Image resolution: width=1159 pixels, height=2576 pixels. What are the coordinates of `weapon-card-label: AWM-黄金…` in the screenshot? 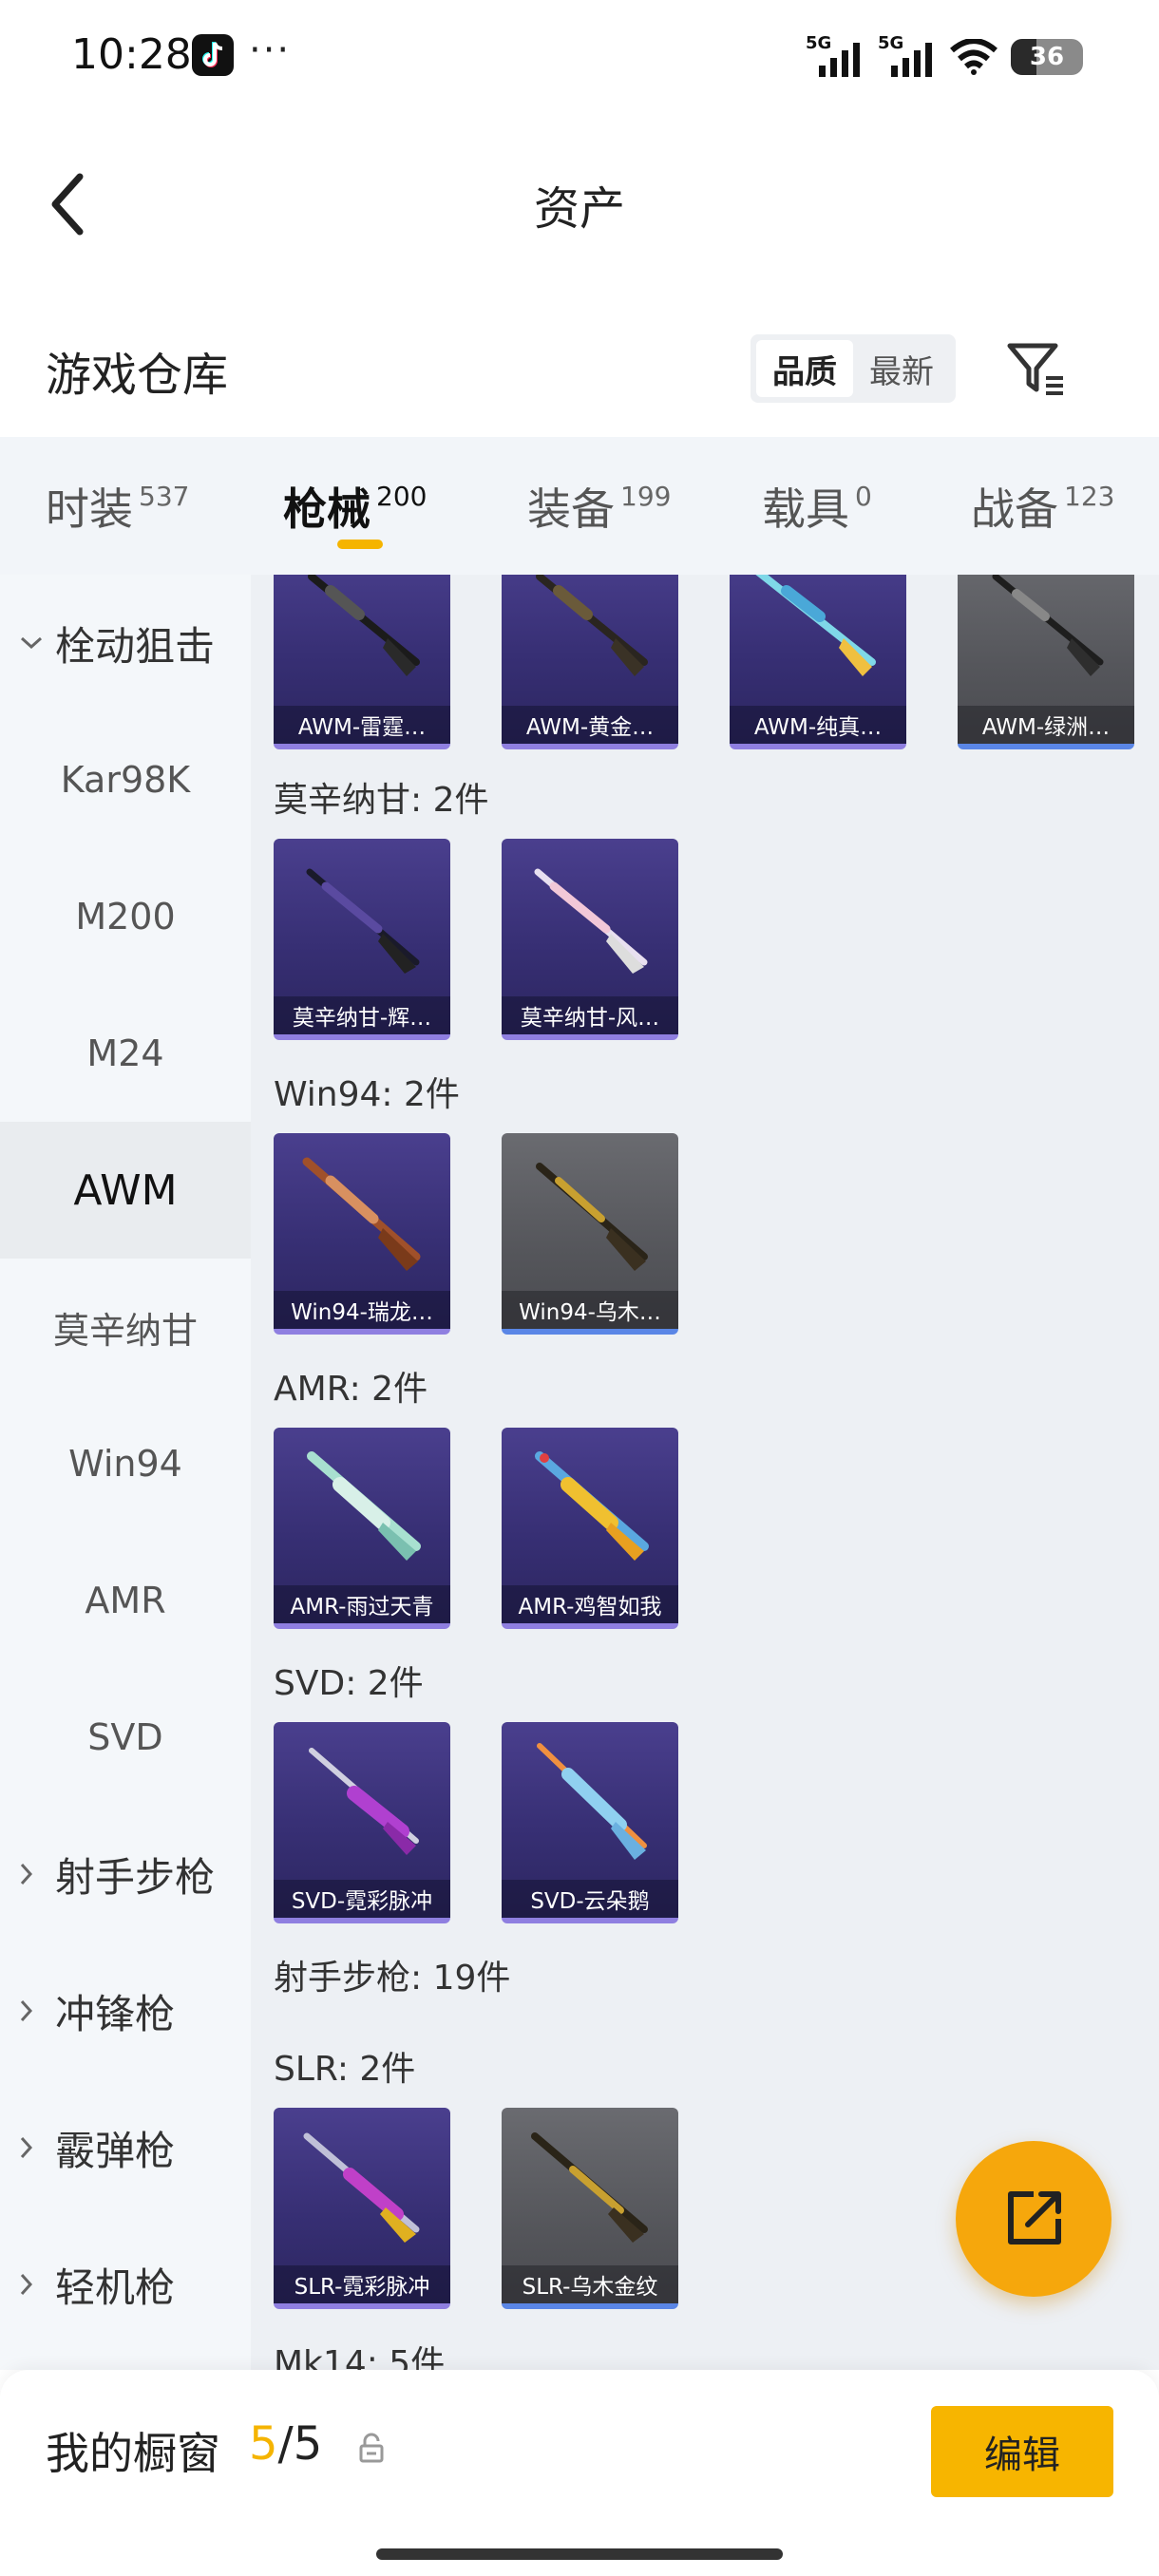 It's located at (590, 725).